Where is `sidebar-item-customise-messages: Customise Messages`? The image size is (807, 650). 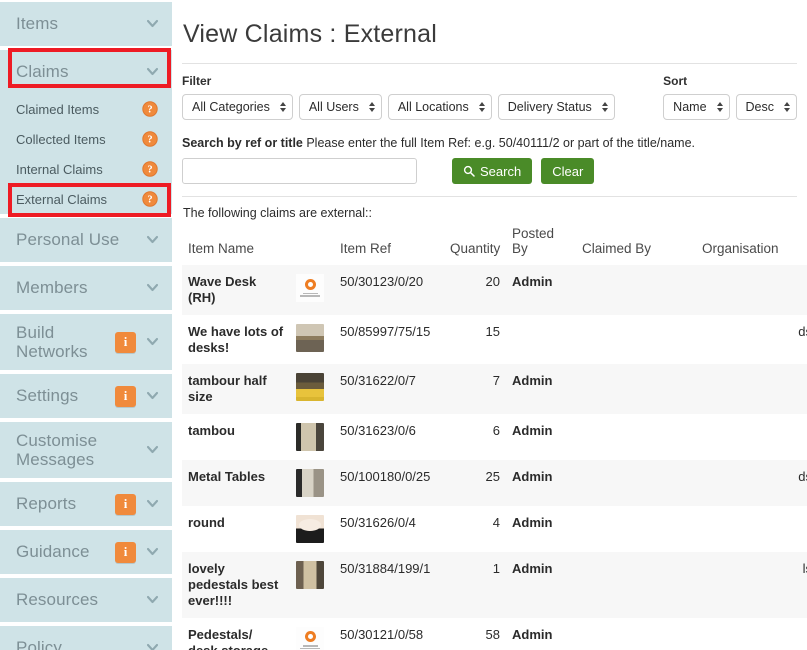 sidebar-item-customise-messages: Customise Messages is located at coordinates (86, 450).